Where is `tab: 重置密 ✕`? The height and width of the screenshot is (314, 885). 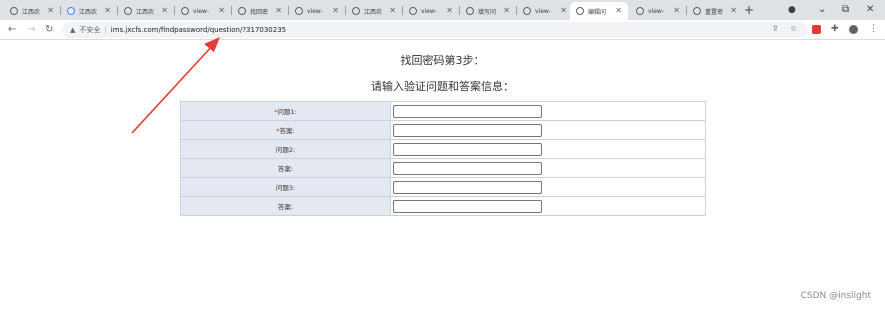 tab: 重置密 ✕ is located at coordinates (715, 11).